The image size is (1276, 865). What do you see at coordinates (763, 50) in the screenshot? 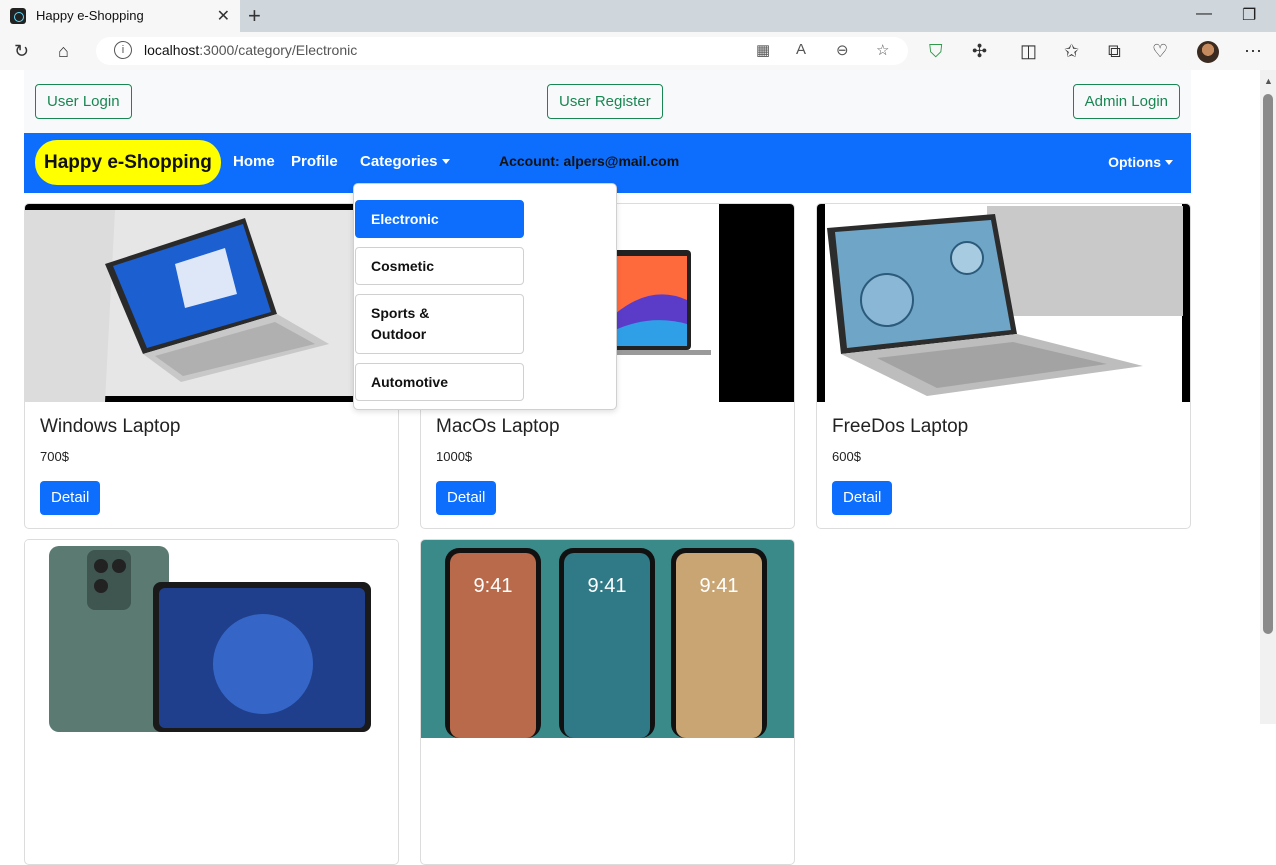
I see `apps-icon: ▦` at bounding box center [763, 50].